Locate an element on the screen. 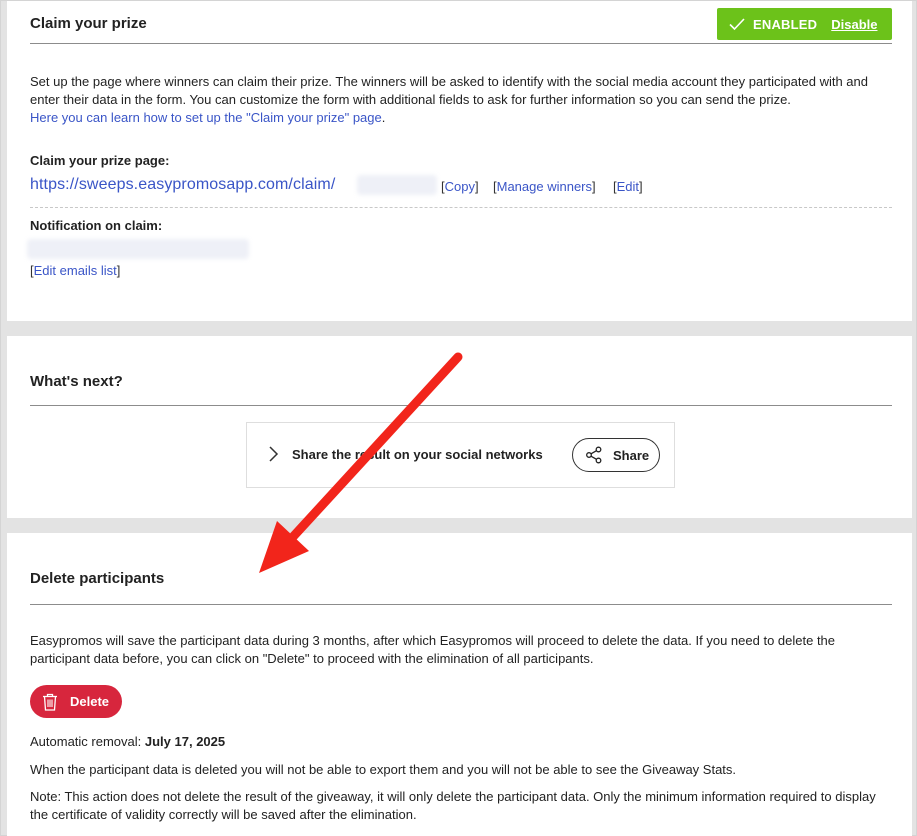  edit-link: Edit is located at coordinates (628, 186).